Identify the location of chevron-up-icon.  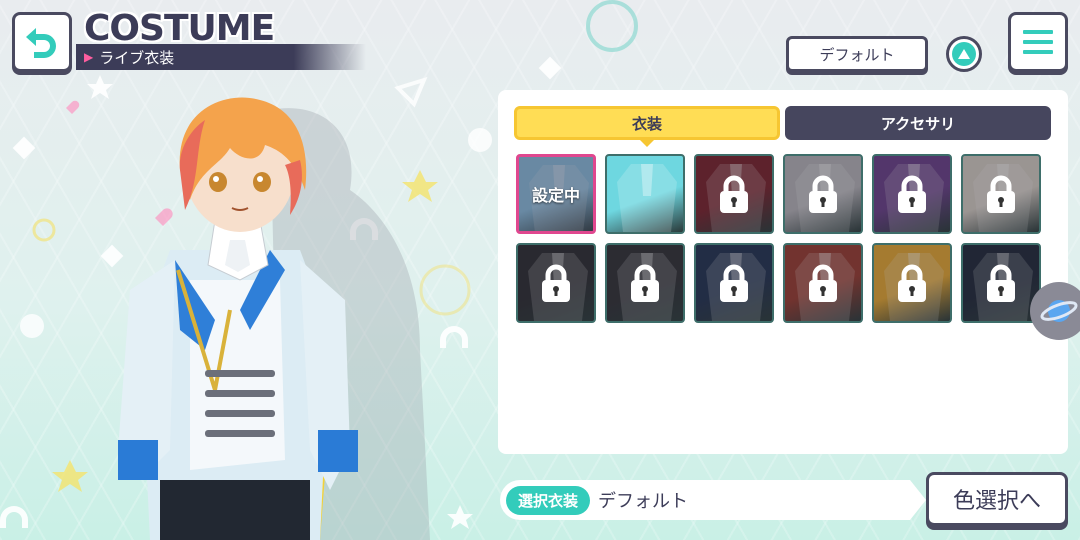
(964, 54).